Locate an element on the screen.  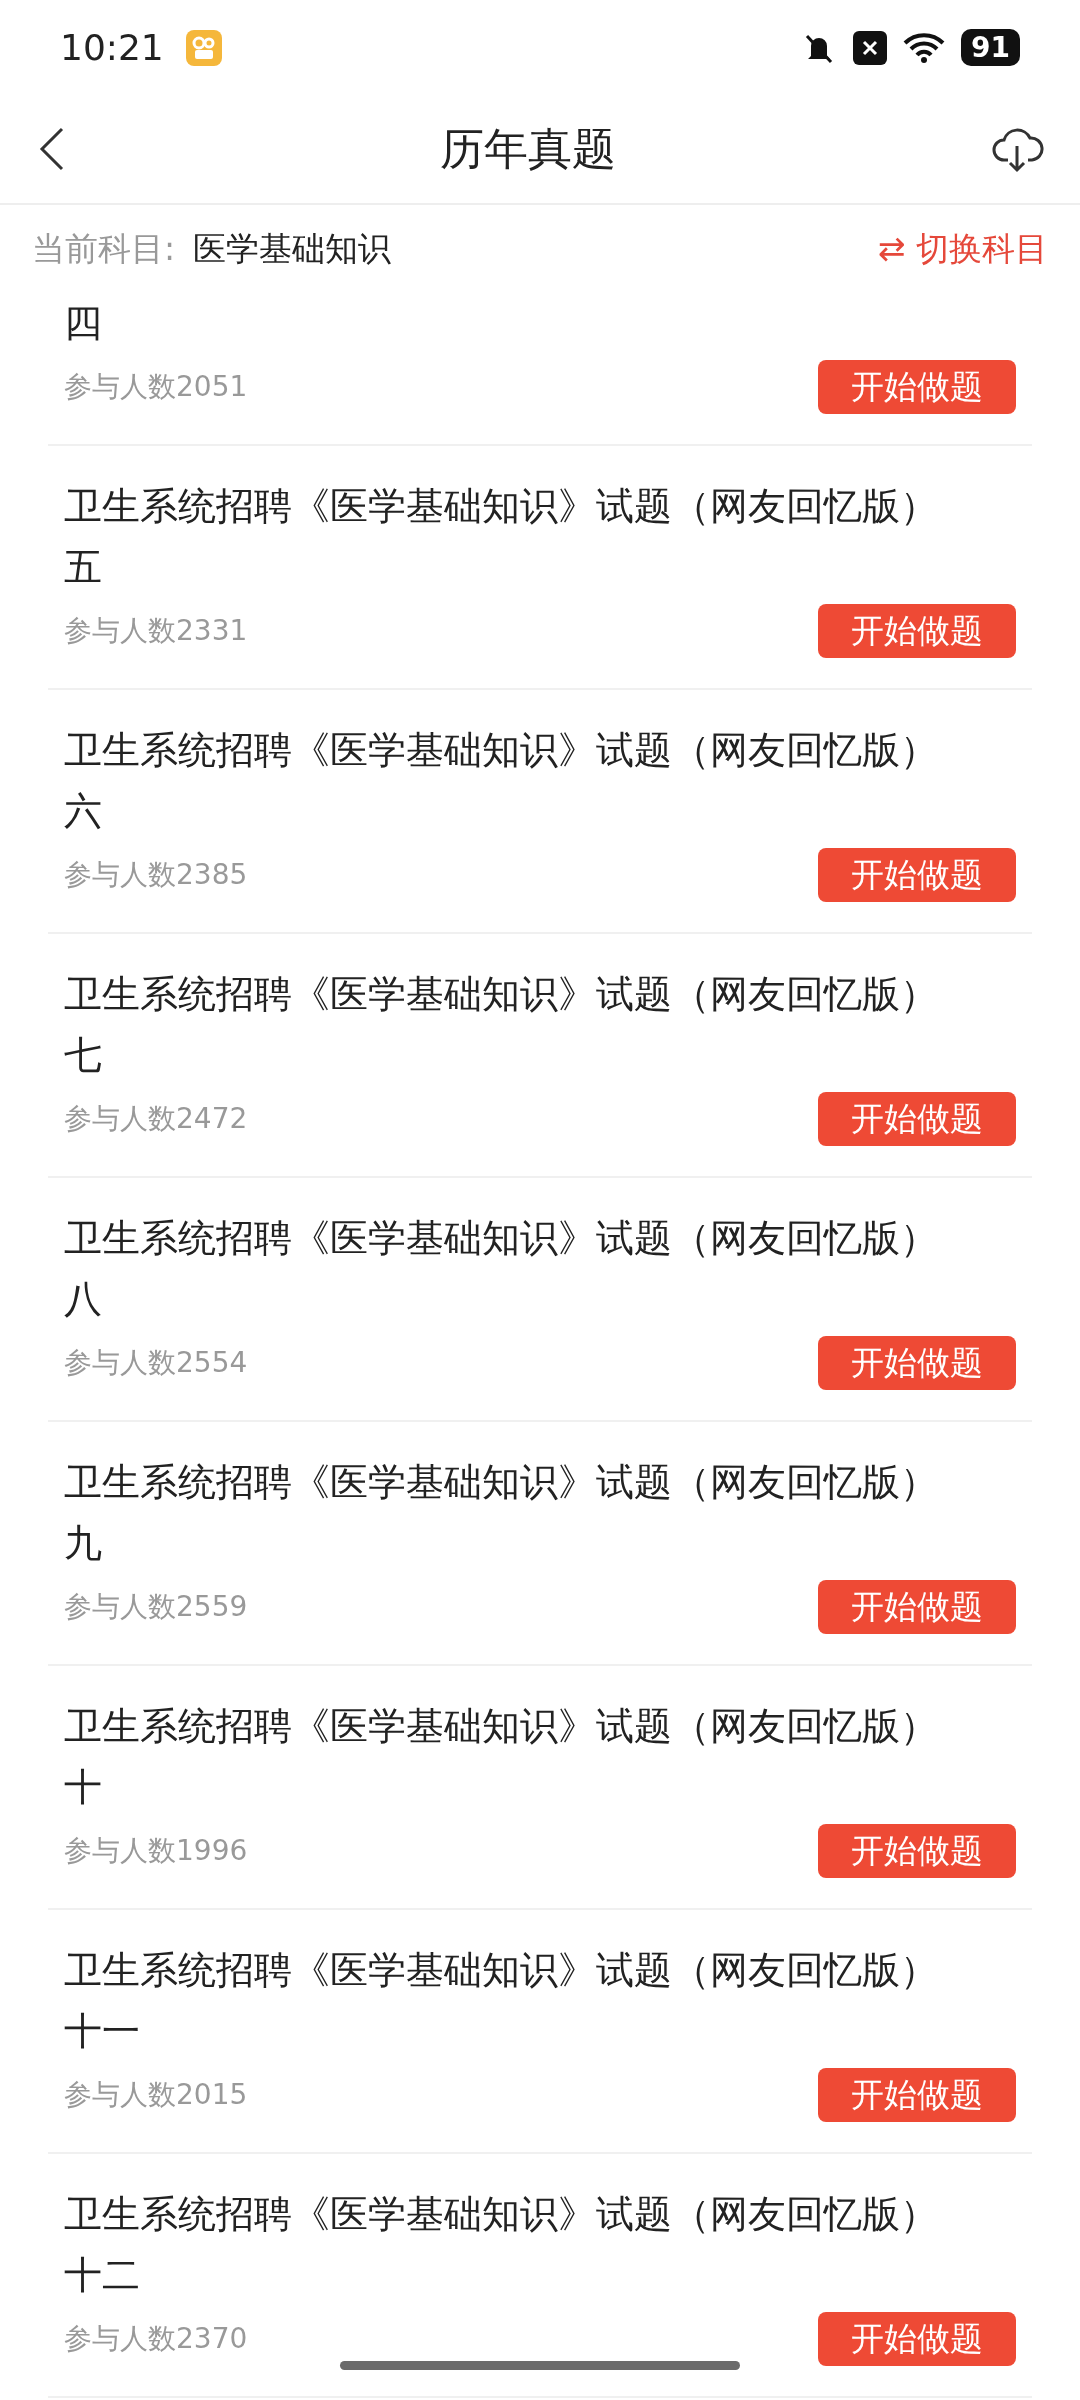
close-icon is located at coordinates (870, 47).